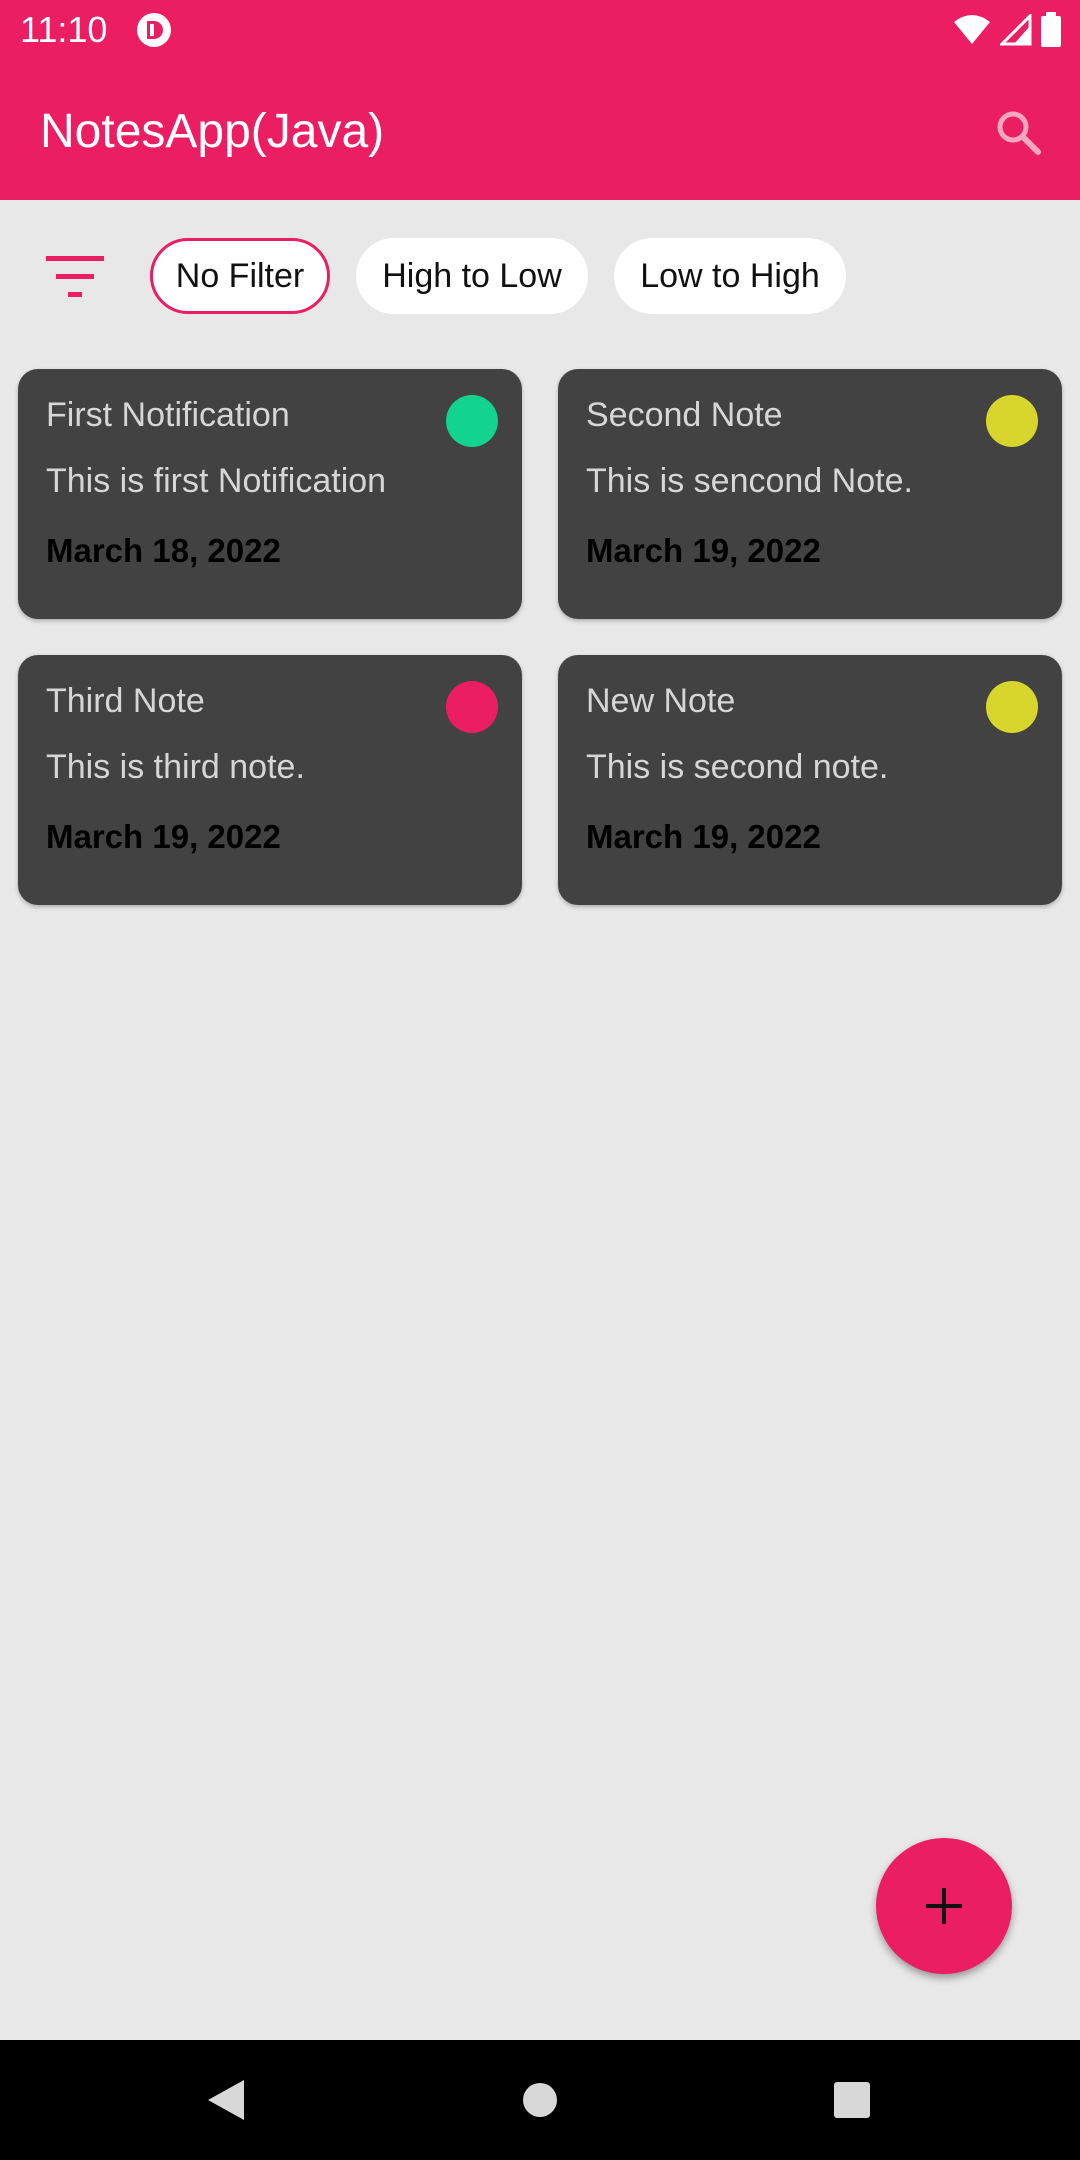 This screenshot has height=2160, width=1080. What do you see at coordinates (76, 276) in the screenshot?
I see `filter-icon` at bounding box center [76, 276].